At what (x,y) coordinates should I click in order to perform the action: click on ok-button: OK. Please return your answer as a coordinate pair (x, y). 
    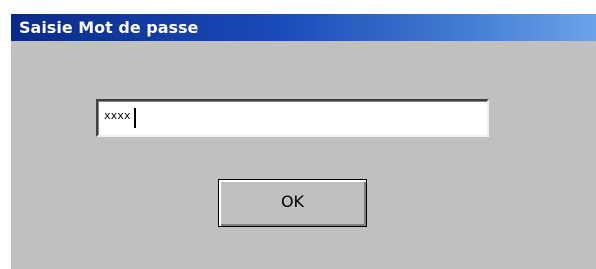
    Looking at the image, I should click on (292, 203).